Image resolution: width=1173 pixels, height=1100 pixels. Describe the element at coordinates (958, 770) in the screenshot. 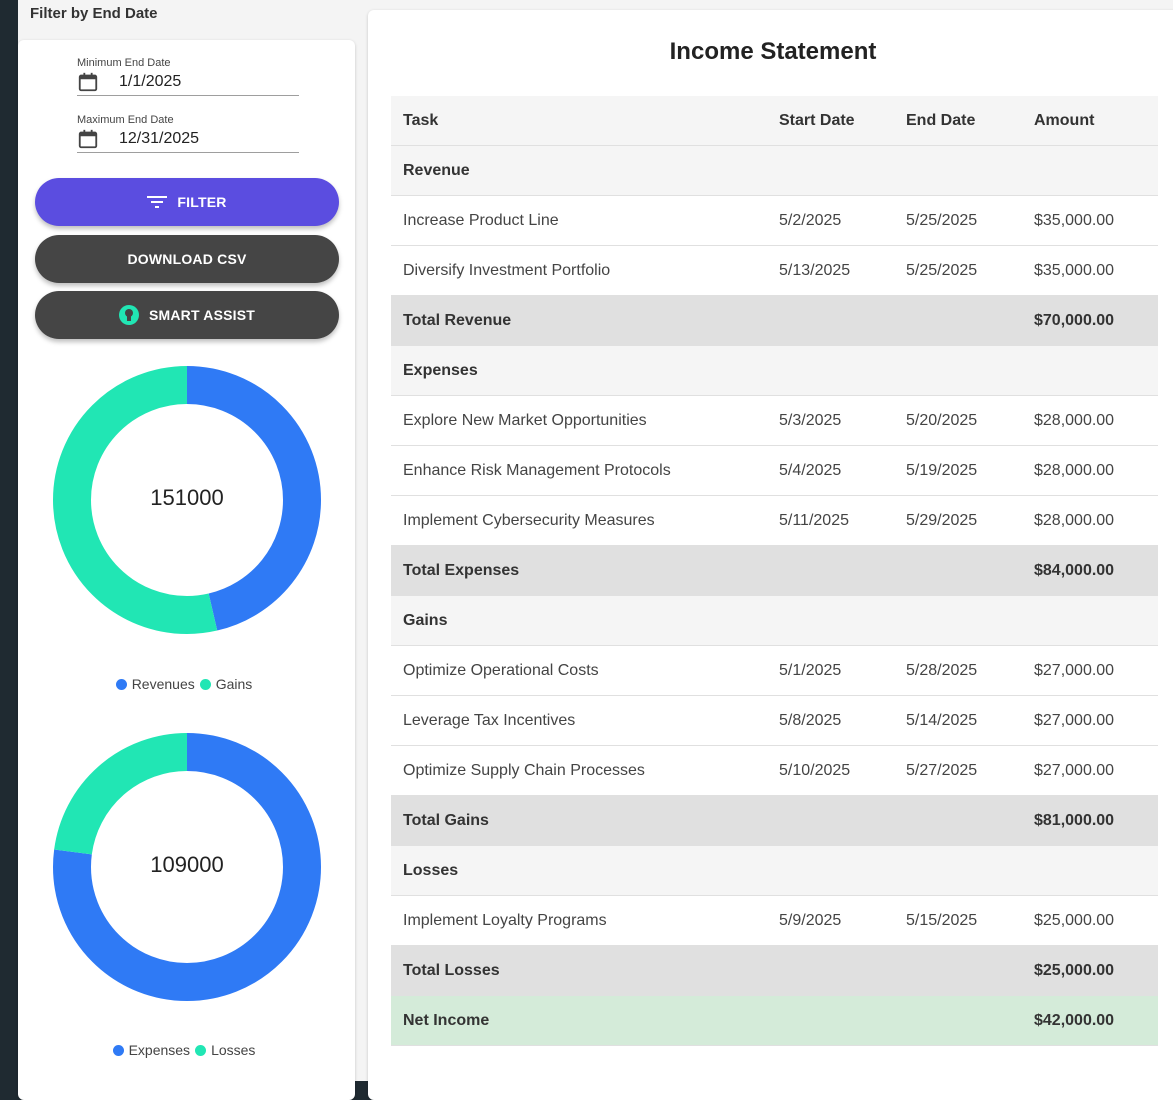

I see `end-date-cell: 5/27/2025` at that location.